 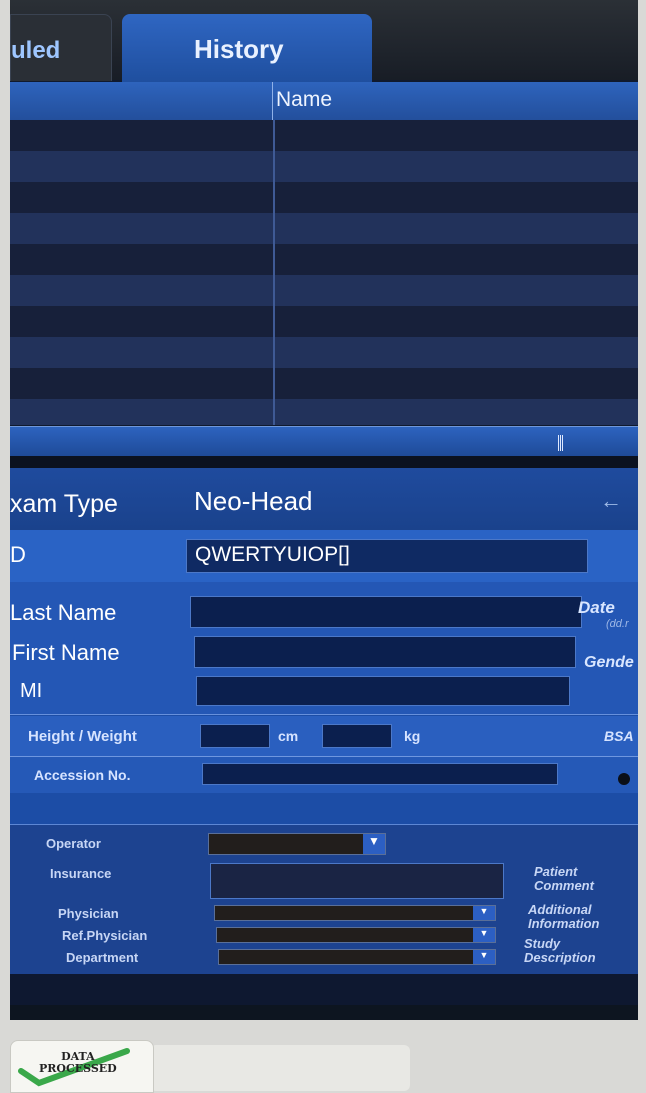 What do you see at coordinates (81, 873) in the screenshot?
I see `insurance-label: Insurance` at bounding box center [81, 873].